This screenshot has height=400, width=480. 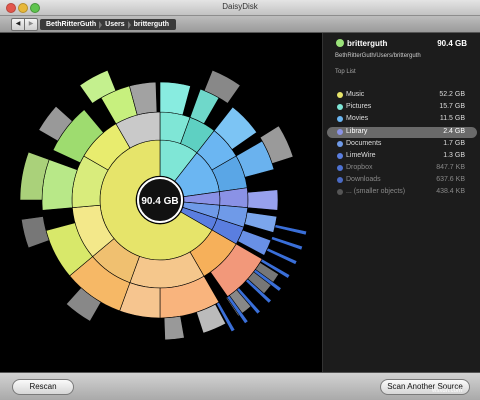 I want to click on breadcrumb-item: BethRitterGuth, so click(x=71, y=24).